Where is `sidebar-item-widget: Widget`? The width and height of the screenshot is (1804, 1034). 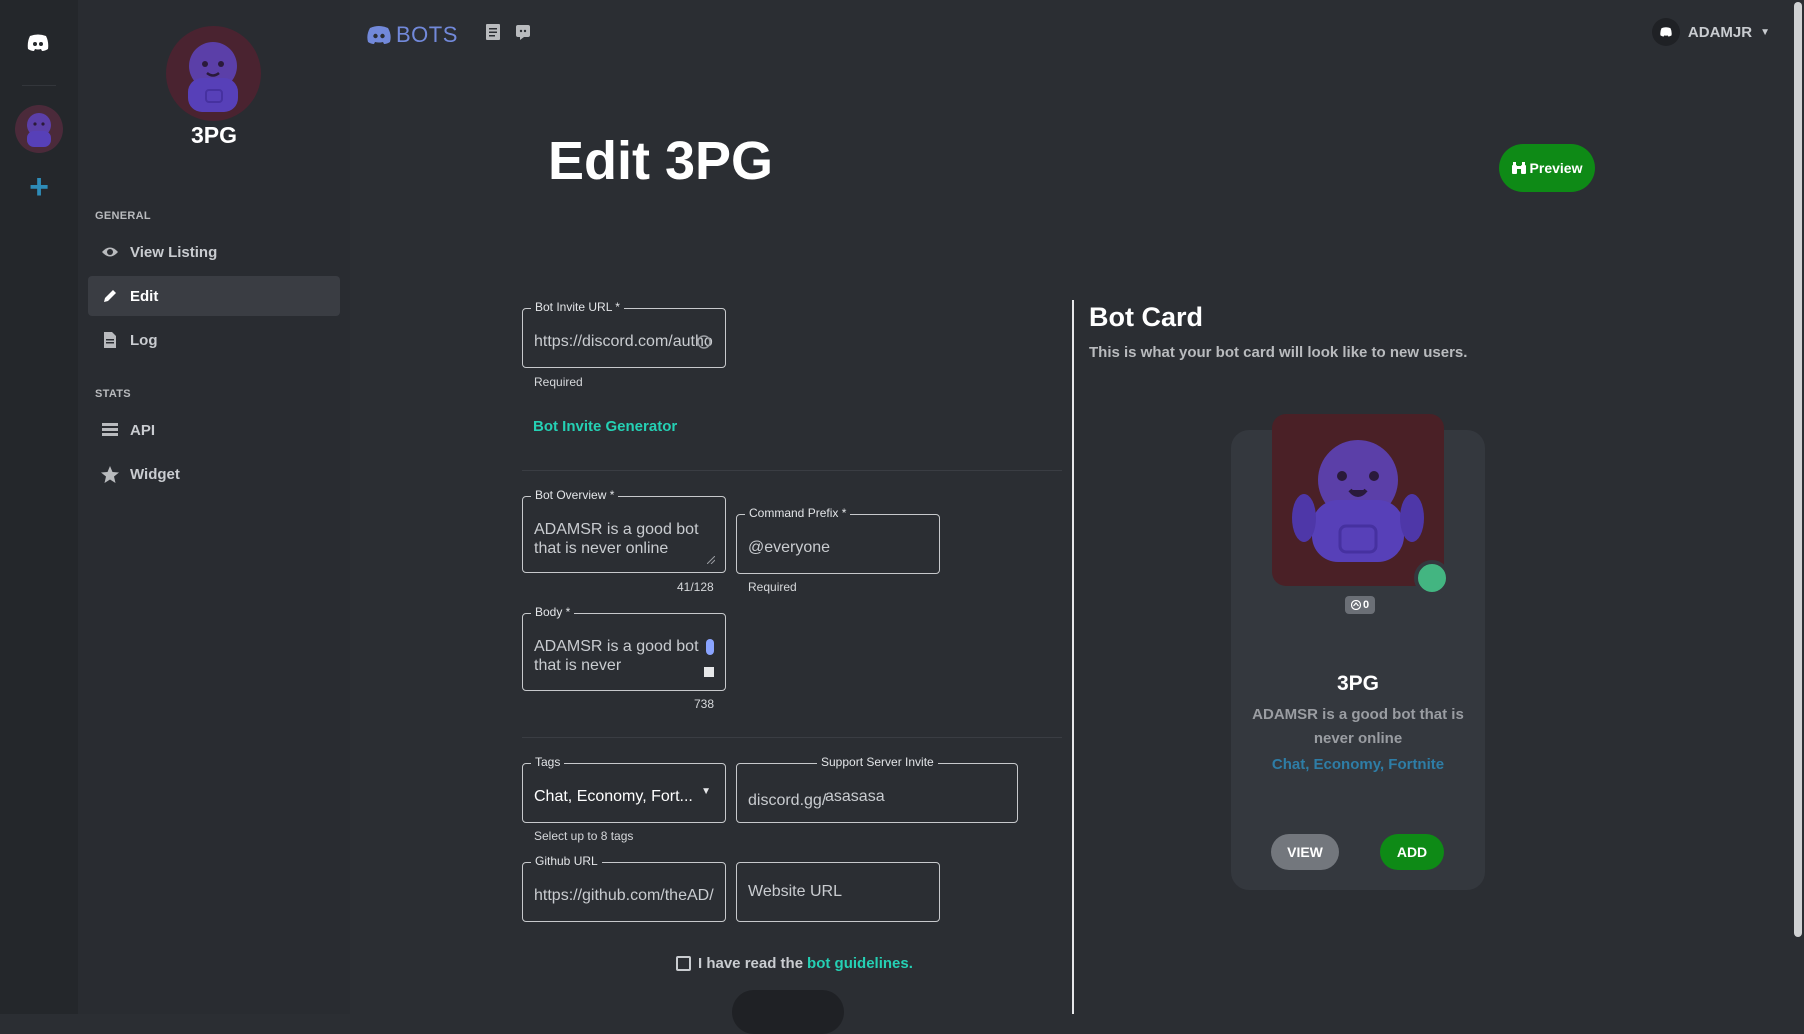
sidebar-item-widget: Widget is located at coordinates (214, 474).